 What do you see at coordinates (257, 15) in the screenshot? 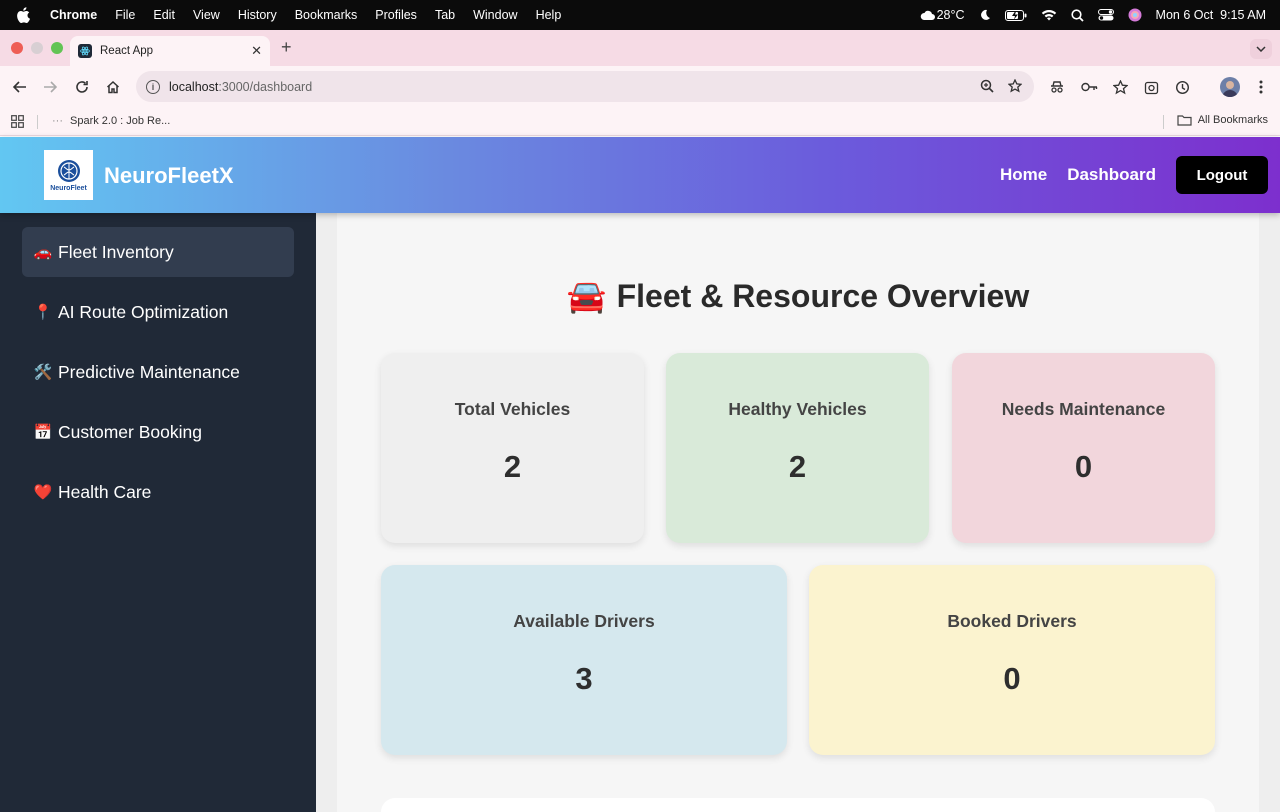
I see `menu-history: History` at bounding box center [257, 15].